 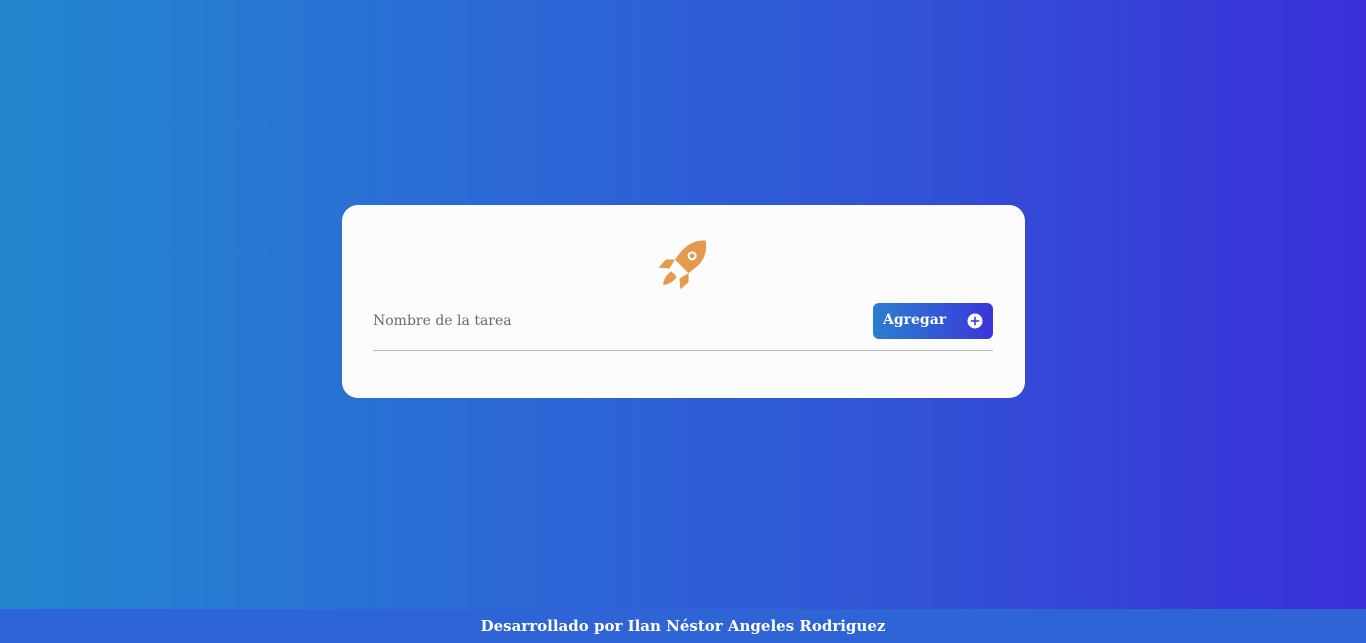 I want to click on rocket-icon, so click(x=682, y=265).